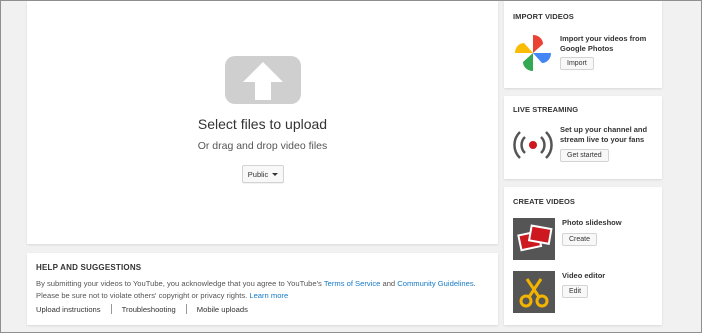  I want to click on help-heading: HELP AND SUGGESTIONS, so click(89, 267).